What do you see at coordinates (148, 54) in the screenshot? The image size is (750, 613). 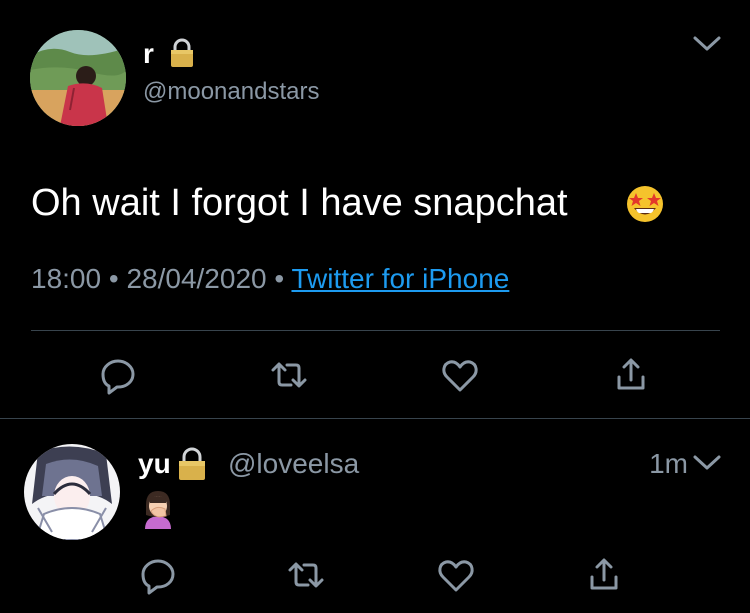 I see `display-name: r` at bounding box center [148, 54].